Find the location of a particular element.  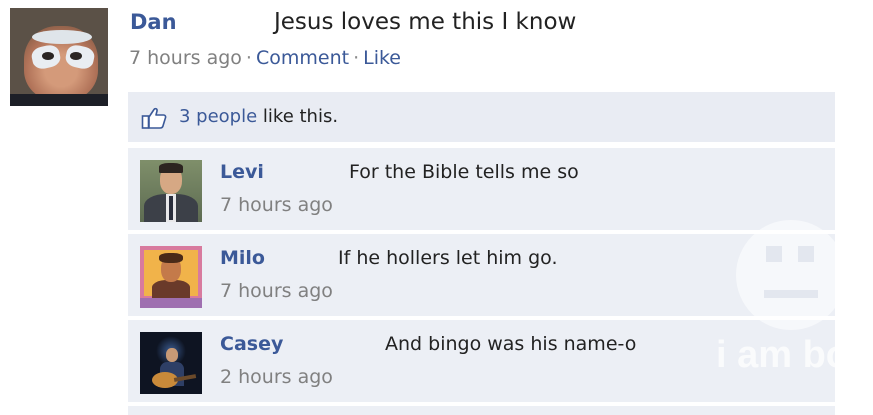

thumbs-up-icon is located at coordinates (154, 118).